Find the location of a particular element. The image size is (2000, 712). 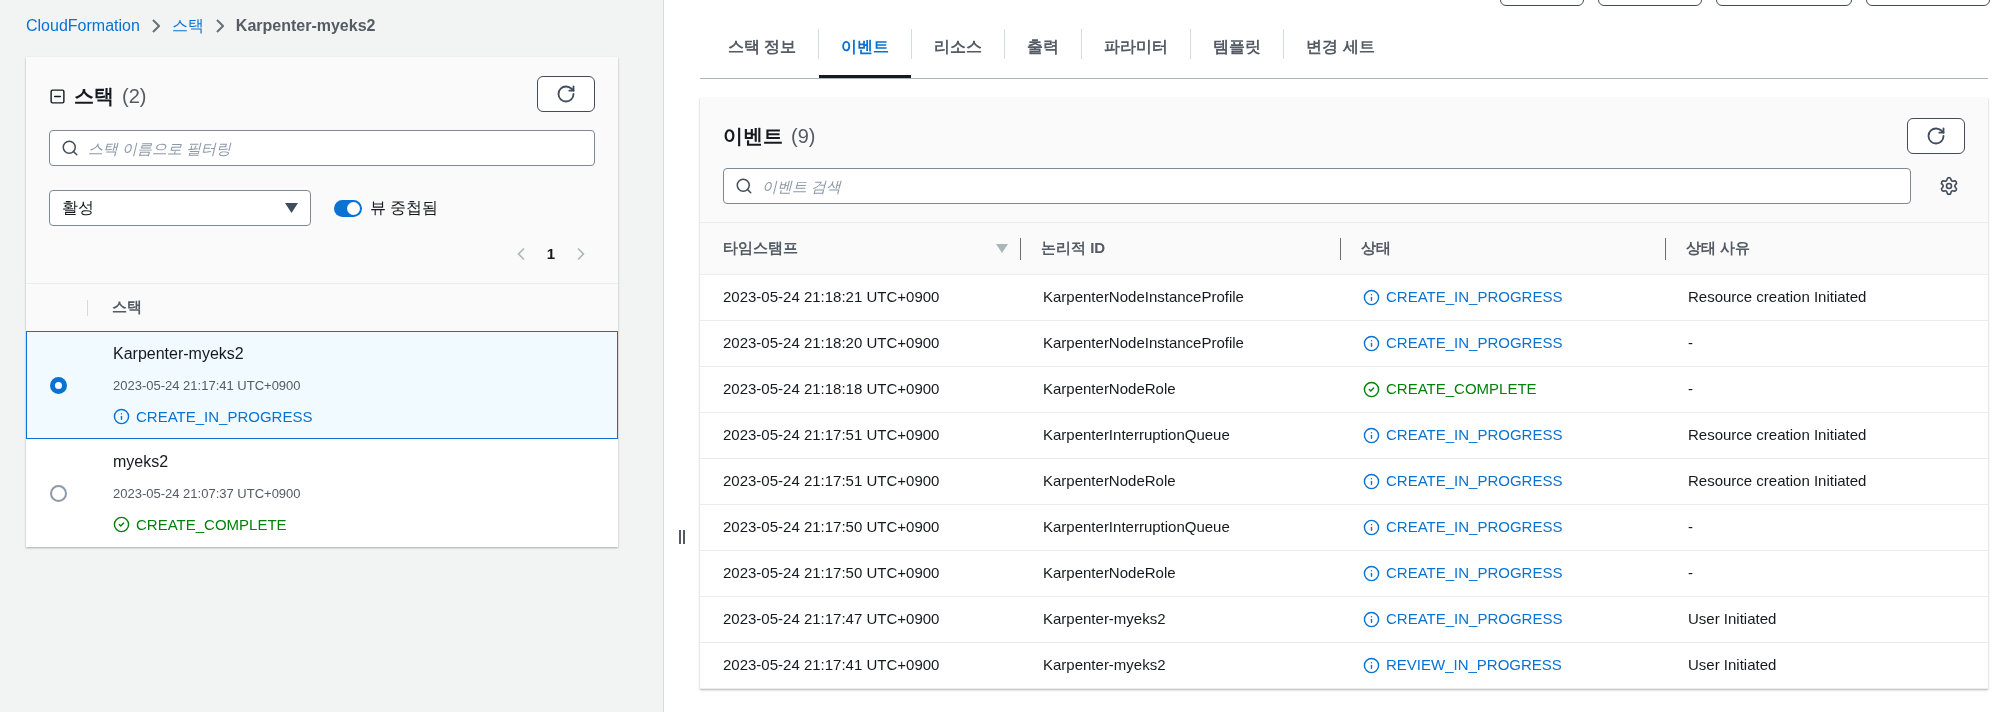

timestamp-cell-text: 2023-05-24 21:17:41 UTC+0900 is located at coordinates (831, 665).